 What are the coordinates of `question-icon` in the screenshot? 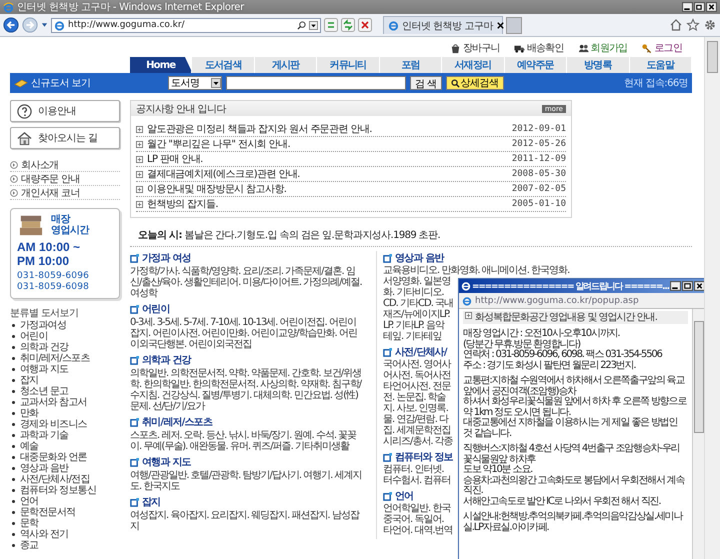 It's located at (24, 111).